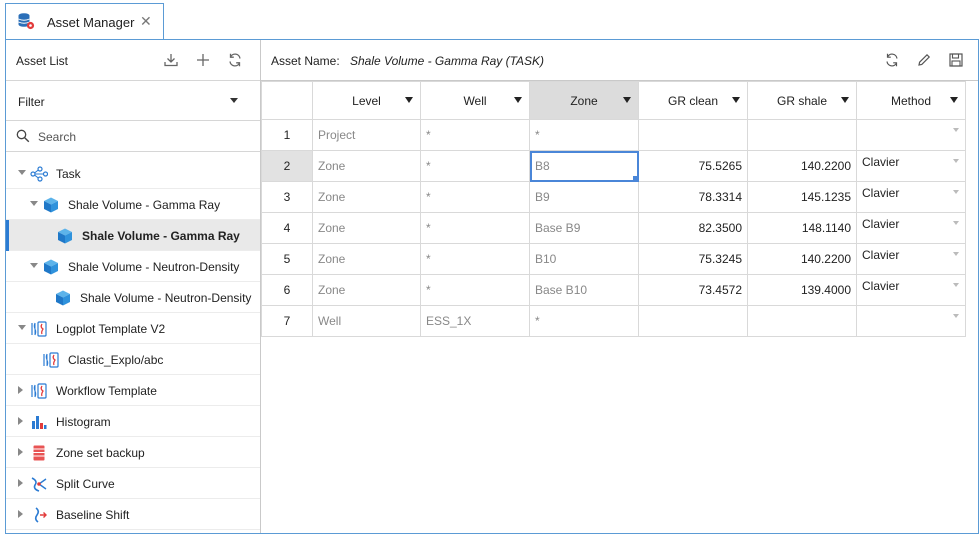 The image size is (980, 537). What do you see at coordinates (133, 390) in the screenshot?
I see `tree-item: Workflow Template` at bounding box center [133, 390].